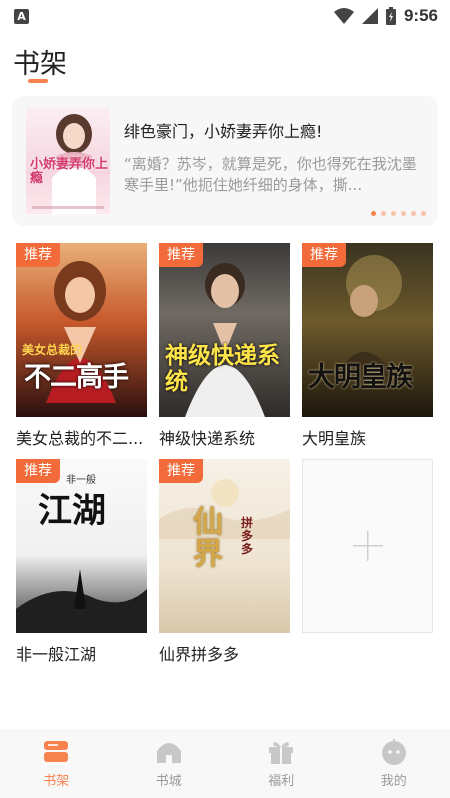 The width and height of the screenshot is (450, 798). I want to click on book-cover: 推荐 神级快递系统, so click(224, 330).